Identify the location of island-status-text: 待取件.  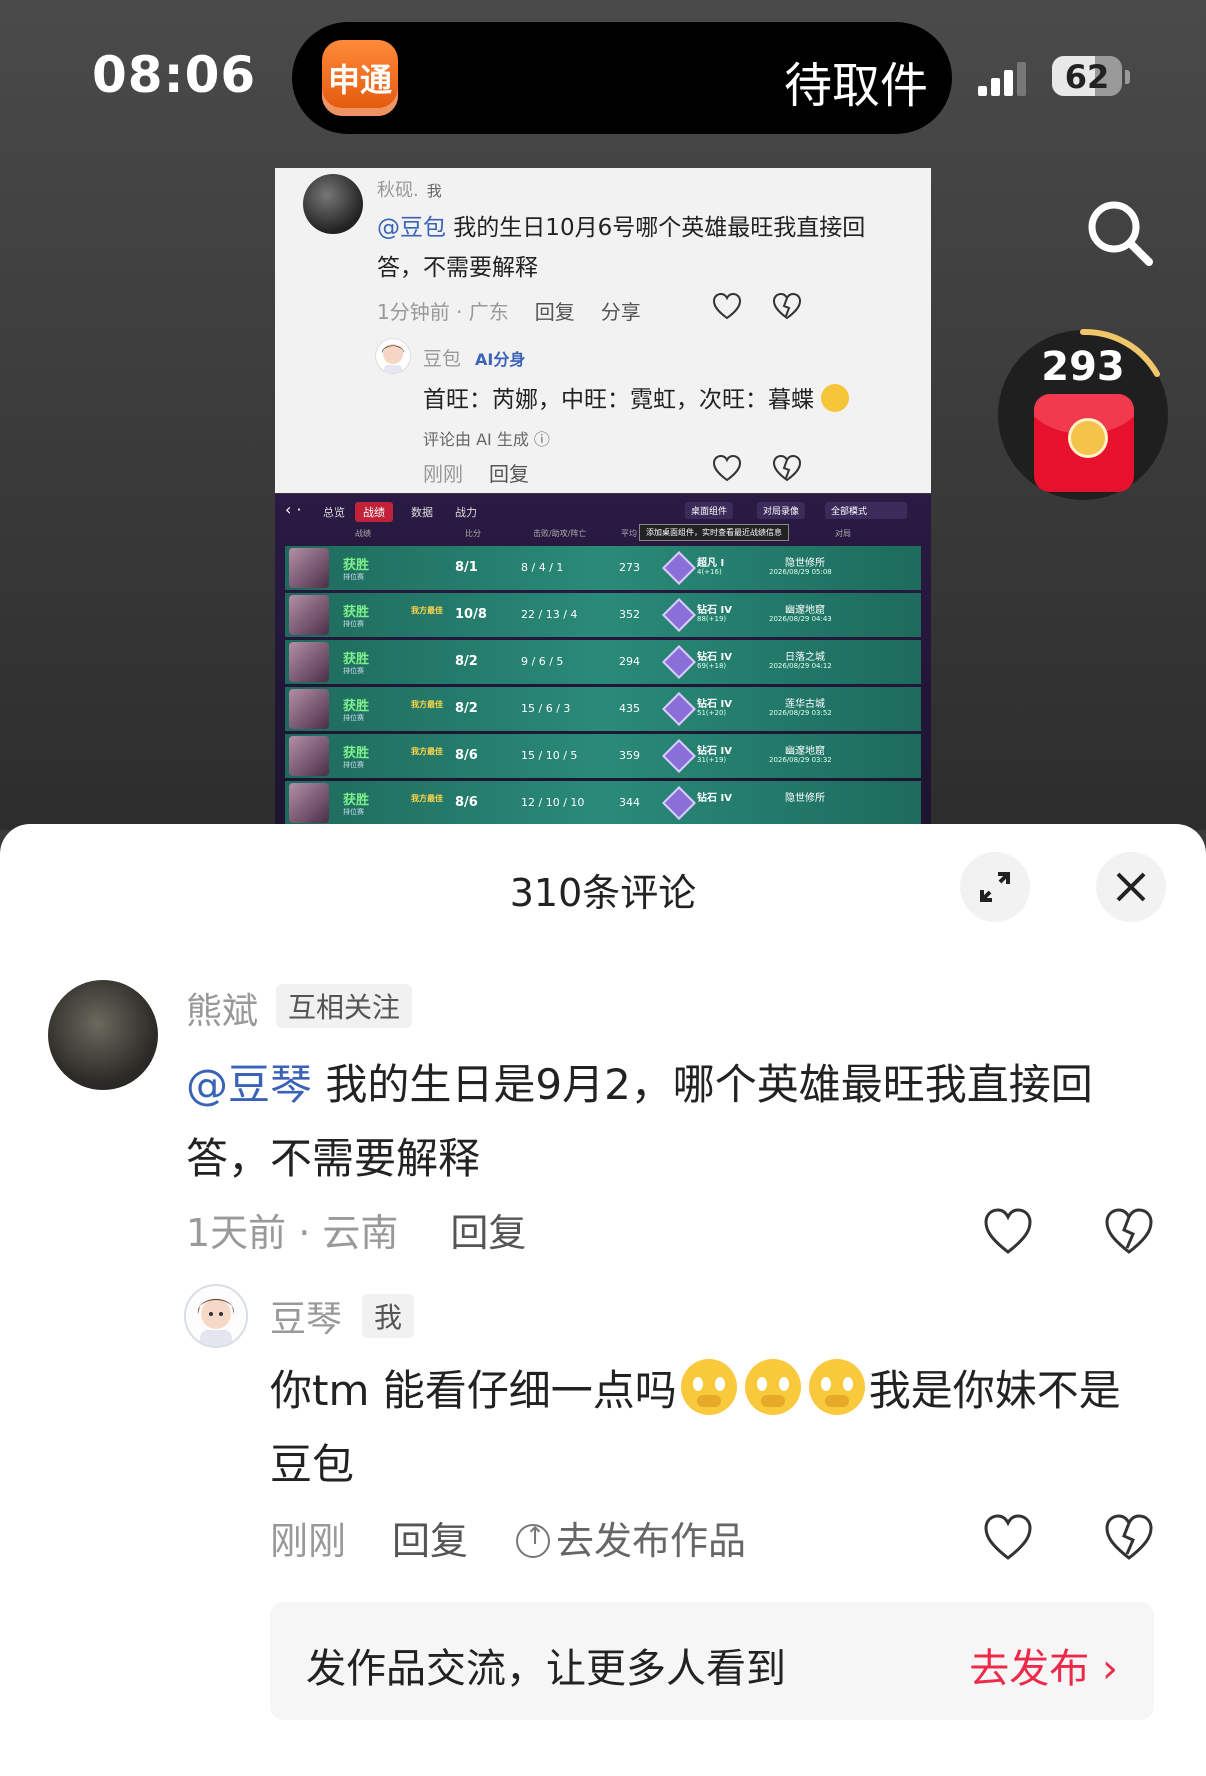
(855, 86).